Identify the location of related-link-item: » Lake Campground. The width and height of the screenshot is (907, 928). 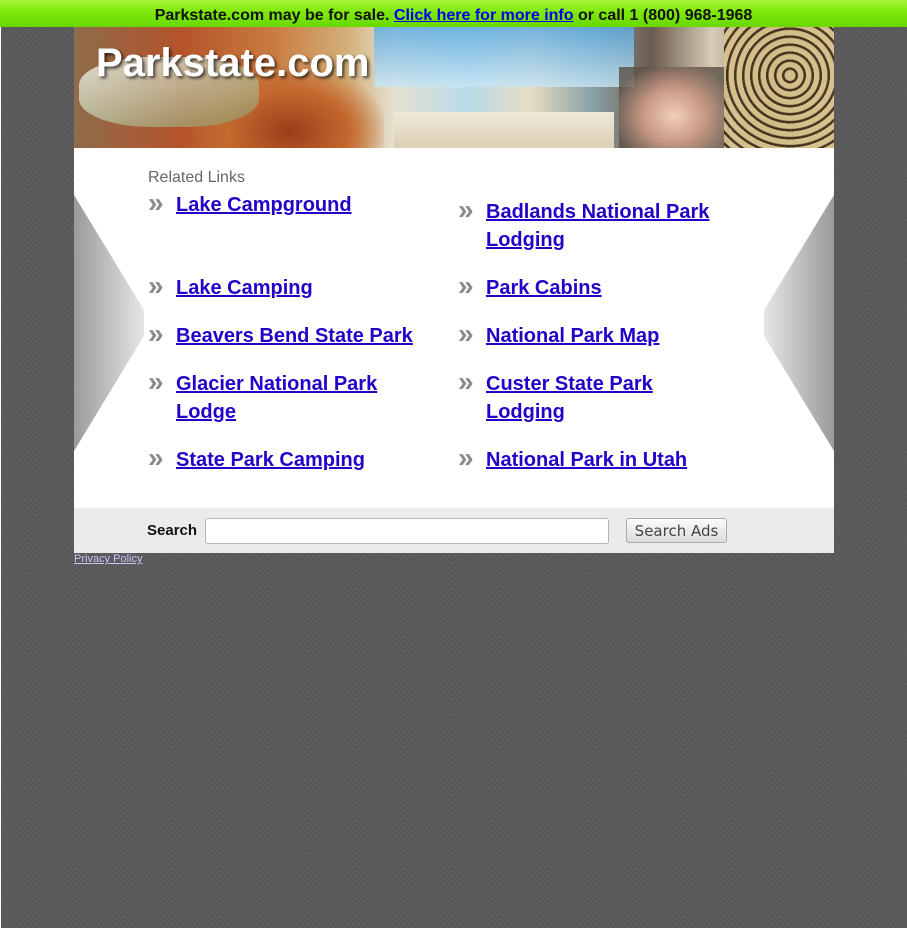
(288, 203).